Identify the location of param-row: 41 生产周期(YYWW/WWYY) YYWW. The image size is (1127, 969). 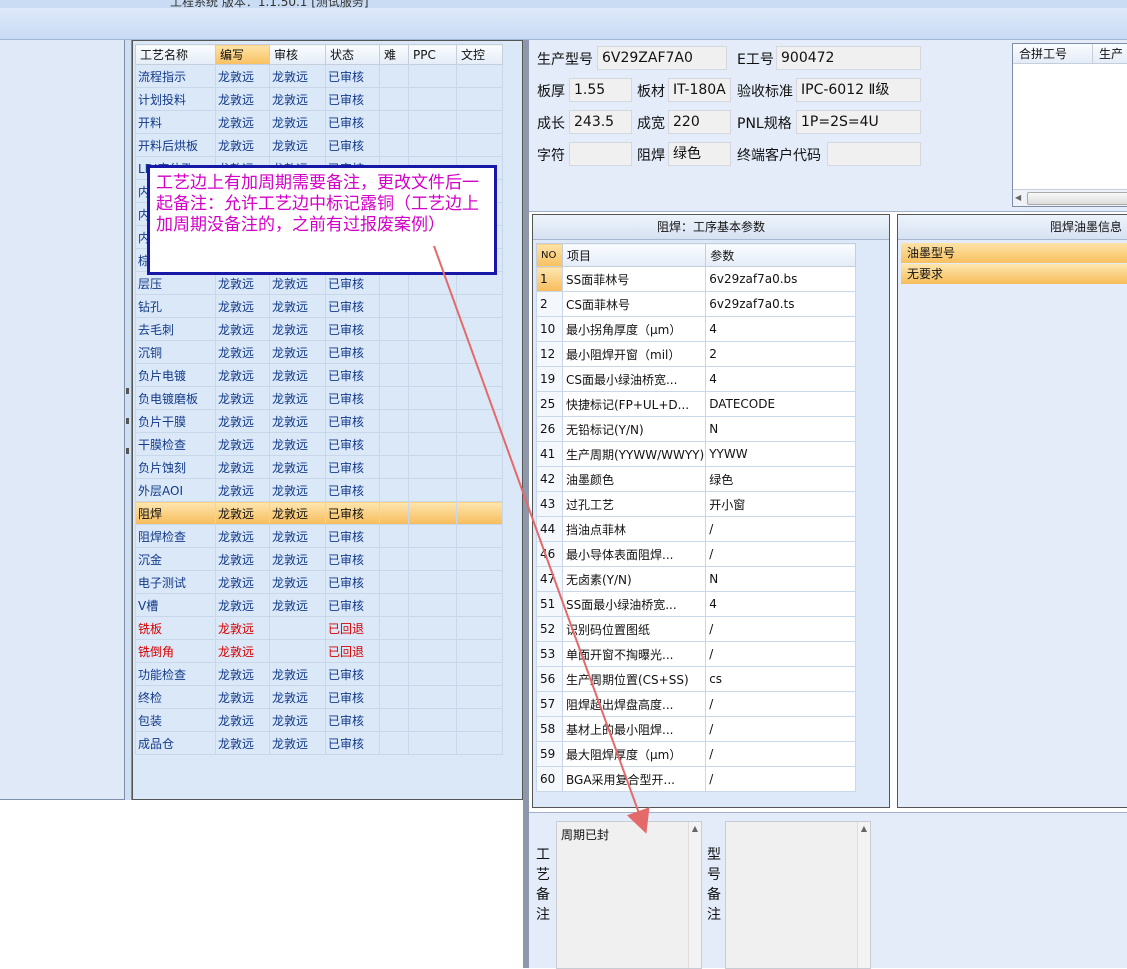
(696, 454).